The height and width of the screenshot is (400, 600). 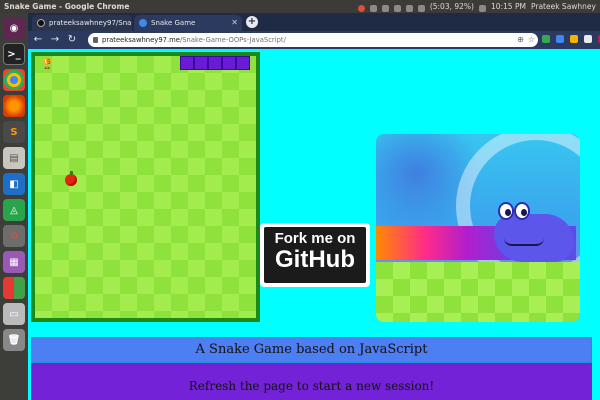 What do you see at coordinates (315, 238) in the screenshot?
I see `github-badge-line1: Fork me on` at bounding box center [315, 238].